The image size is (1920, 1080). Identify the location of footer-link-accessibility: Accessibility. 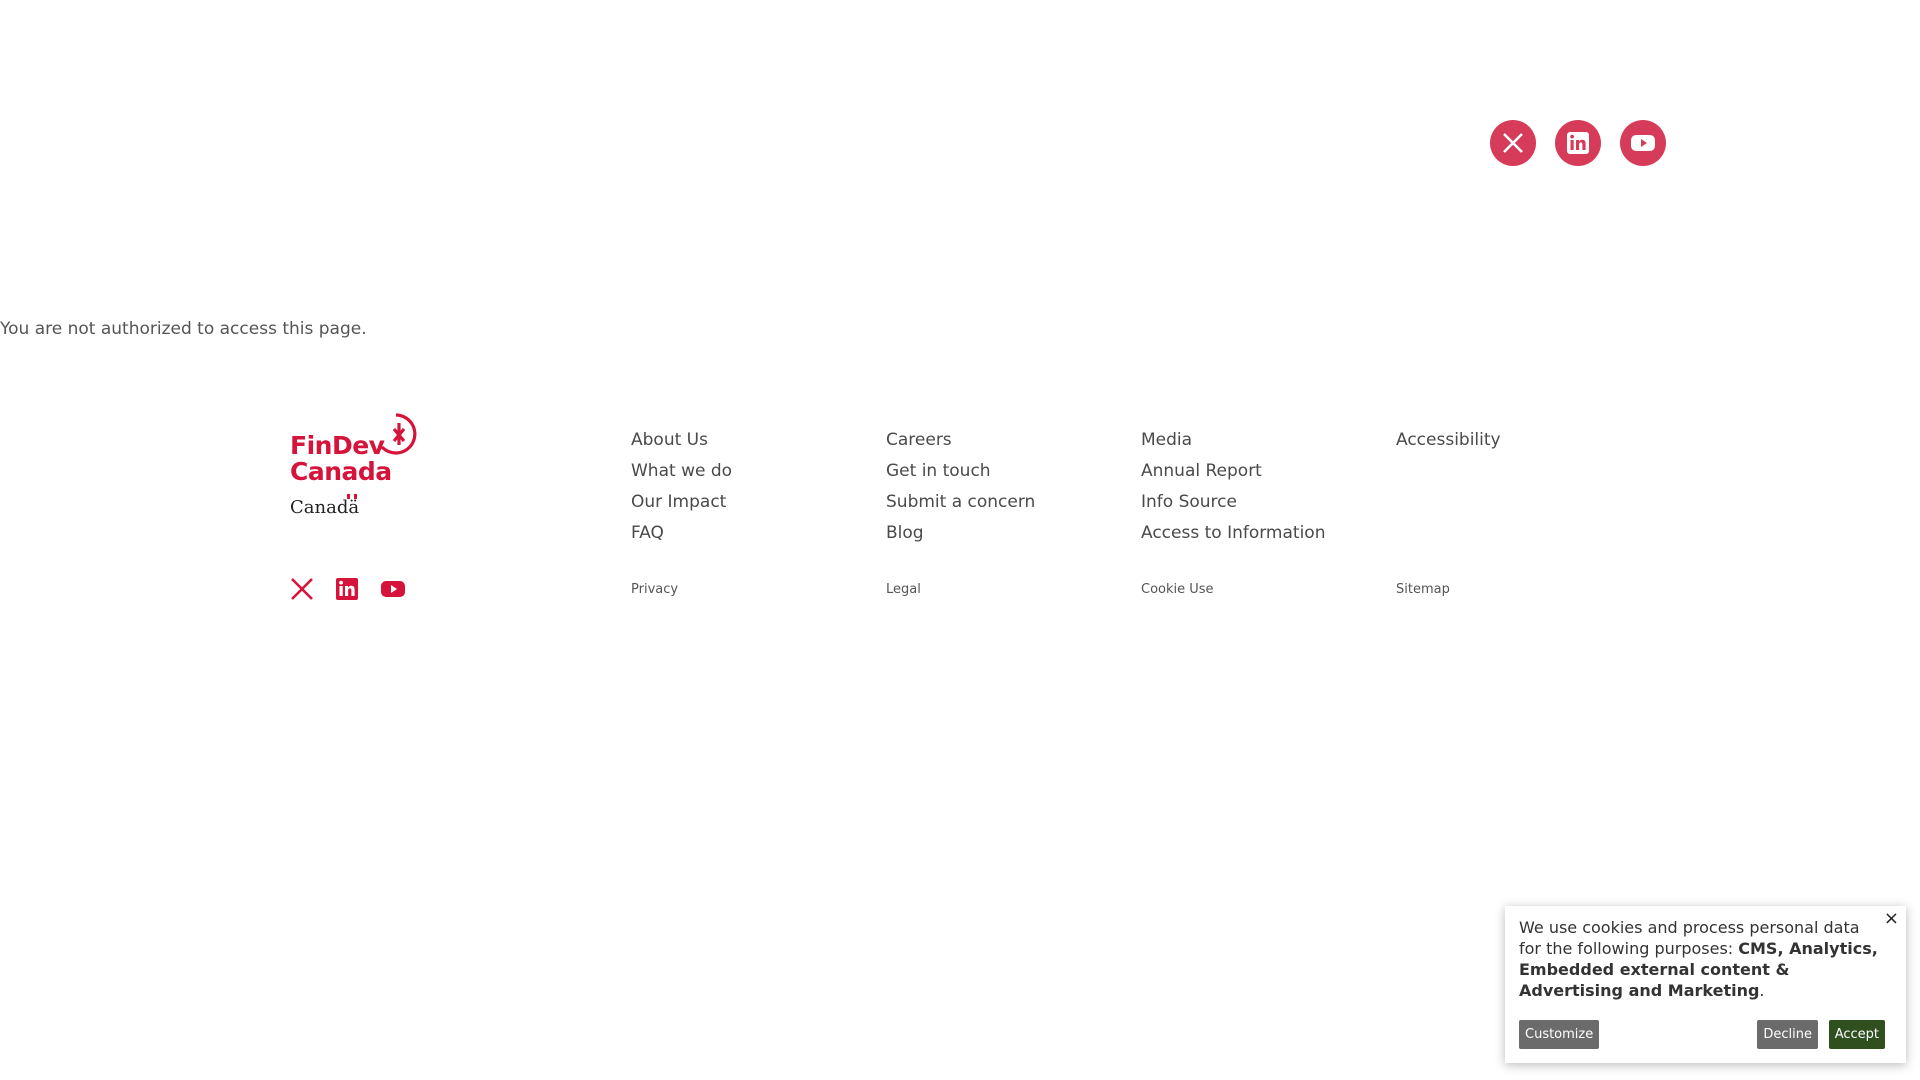
(1448, 443).